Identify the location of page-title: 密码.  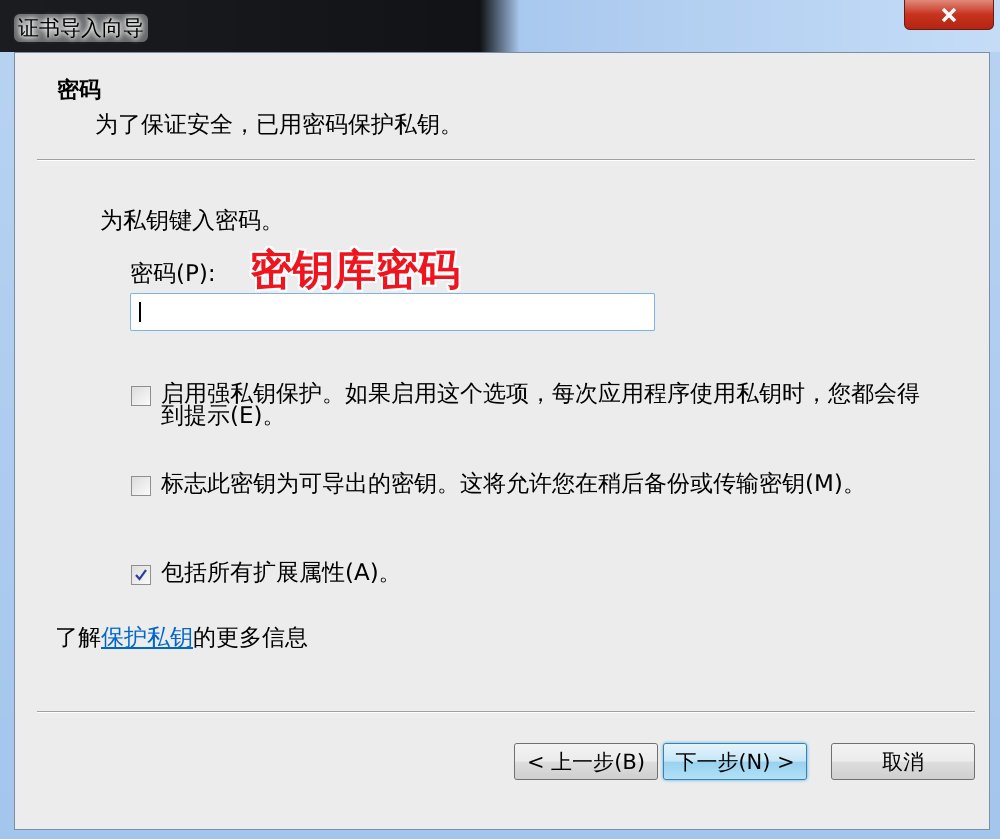
(79, 90).